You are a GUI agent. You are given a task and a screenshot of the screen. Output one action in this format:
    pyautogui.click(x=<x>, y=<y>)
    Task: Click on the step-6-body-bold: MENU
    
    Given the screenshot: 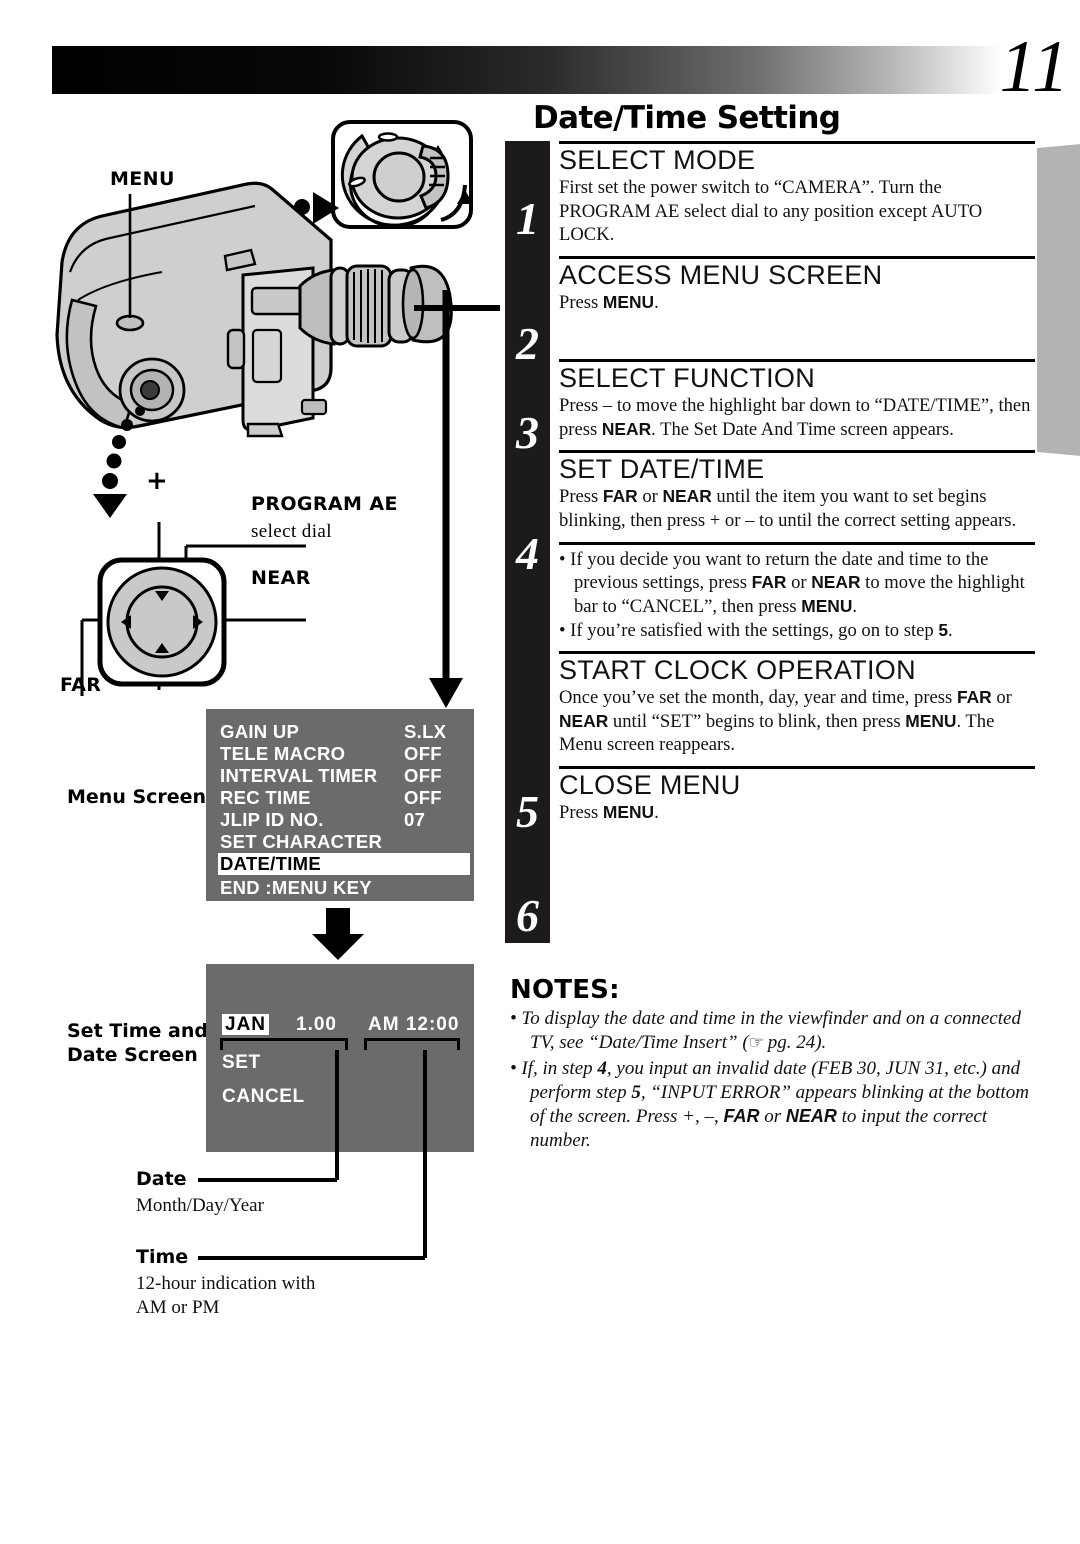 What is the action you would take?
    pyautogui.click(x=628, y=812)
    